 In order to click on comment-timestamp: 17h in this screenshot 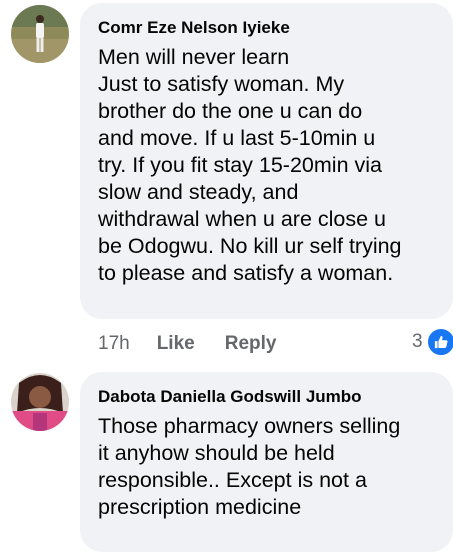, I will do `click(114, 344)`.